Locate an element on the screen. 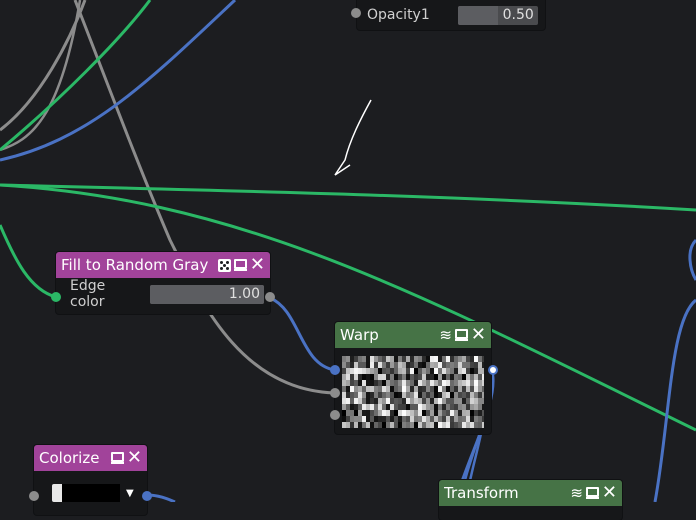  node-header: Warp ≋ ✕ is located at coordinates (413, 335).